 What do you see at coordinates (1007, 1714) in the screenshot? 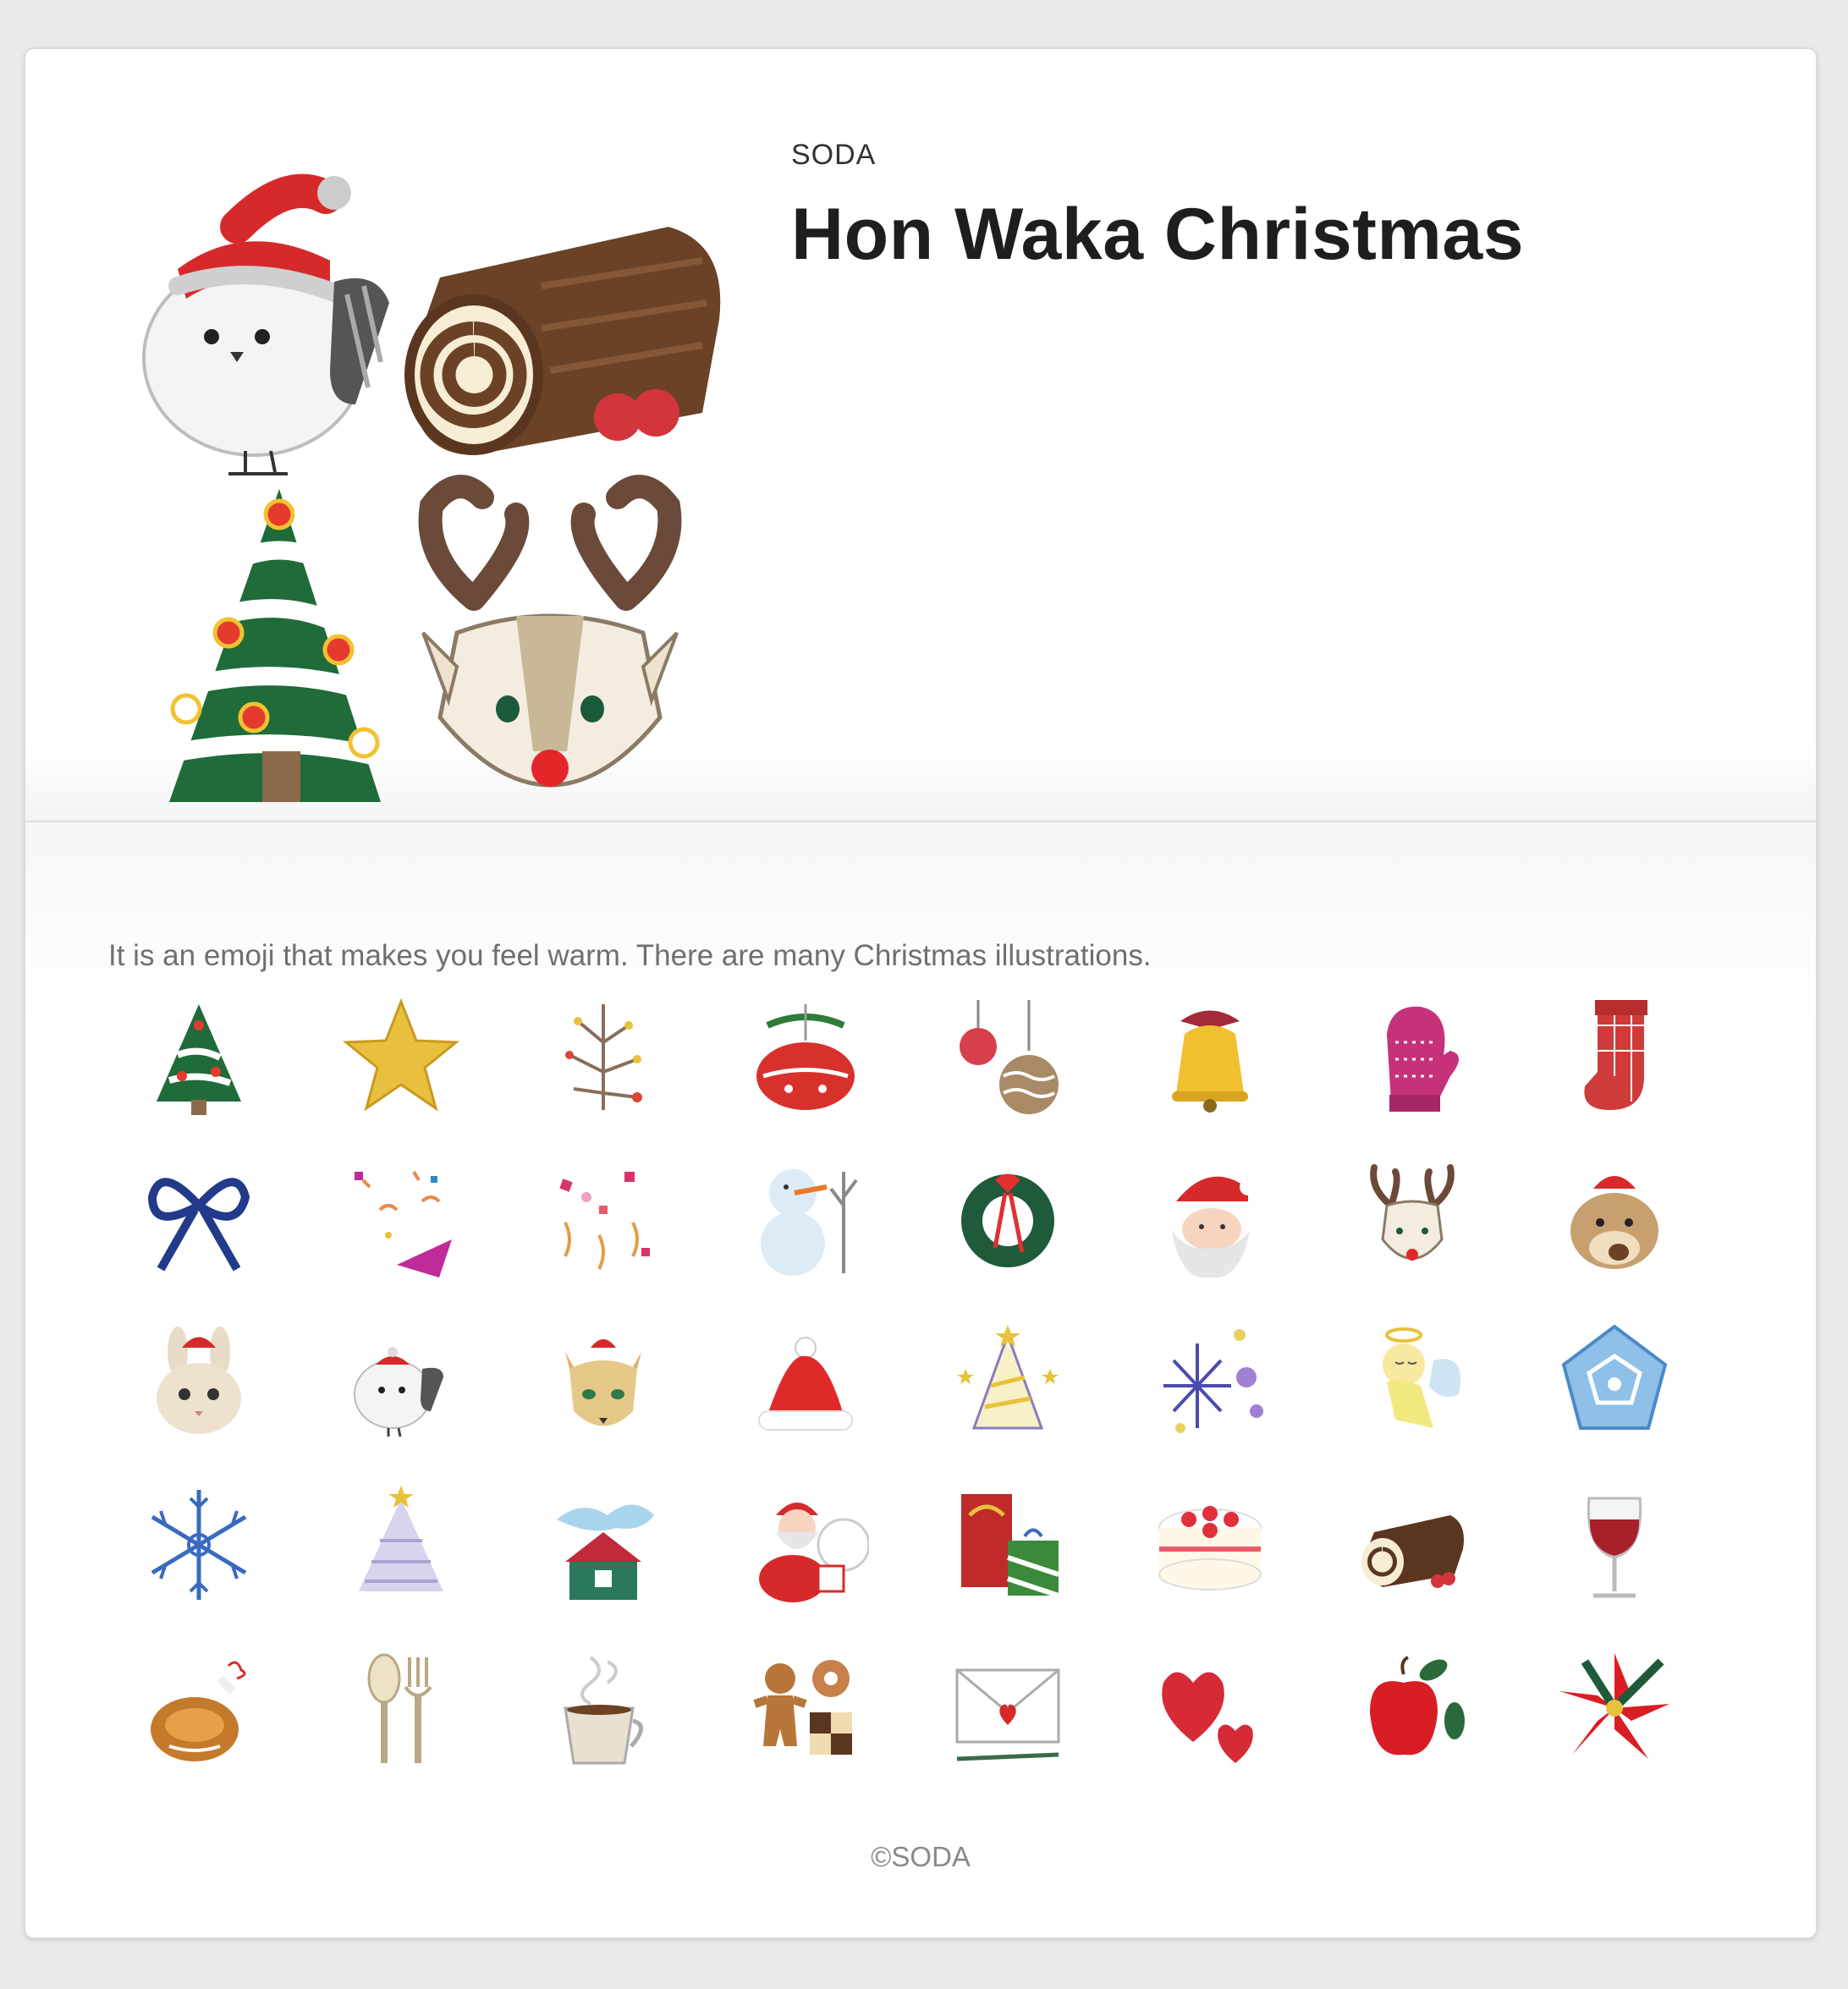
I see `love-letter-icon` at bounding box center [1007, 1714].